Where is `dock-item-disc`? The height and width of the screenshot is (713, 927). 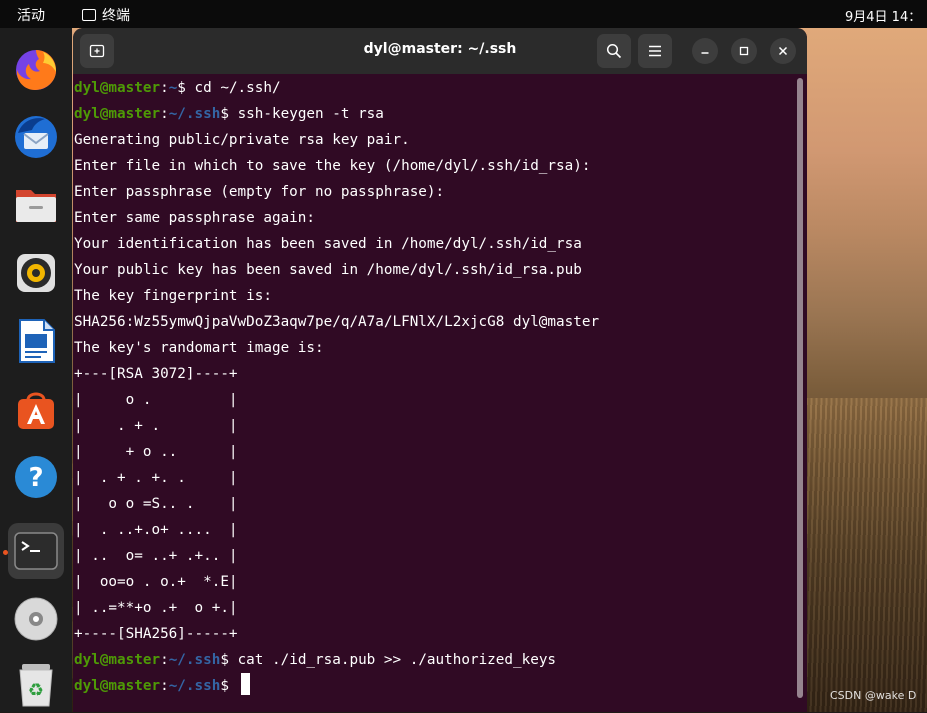 dock-item-disc is located at coordinates (36, 619).